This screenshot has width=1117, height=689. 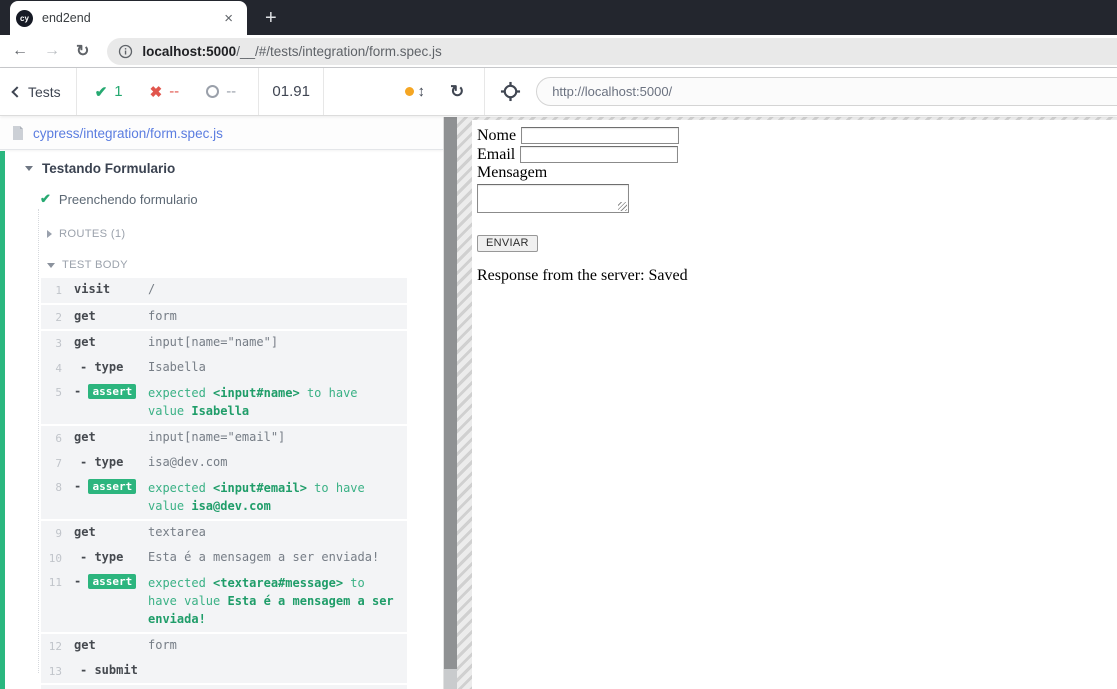 What do you see at coordinates (152, 289) in the screenshot?
I see `command-message: /` at bounding box center [152, 289].